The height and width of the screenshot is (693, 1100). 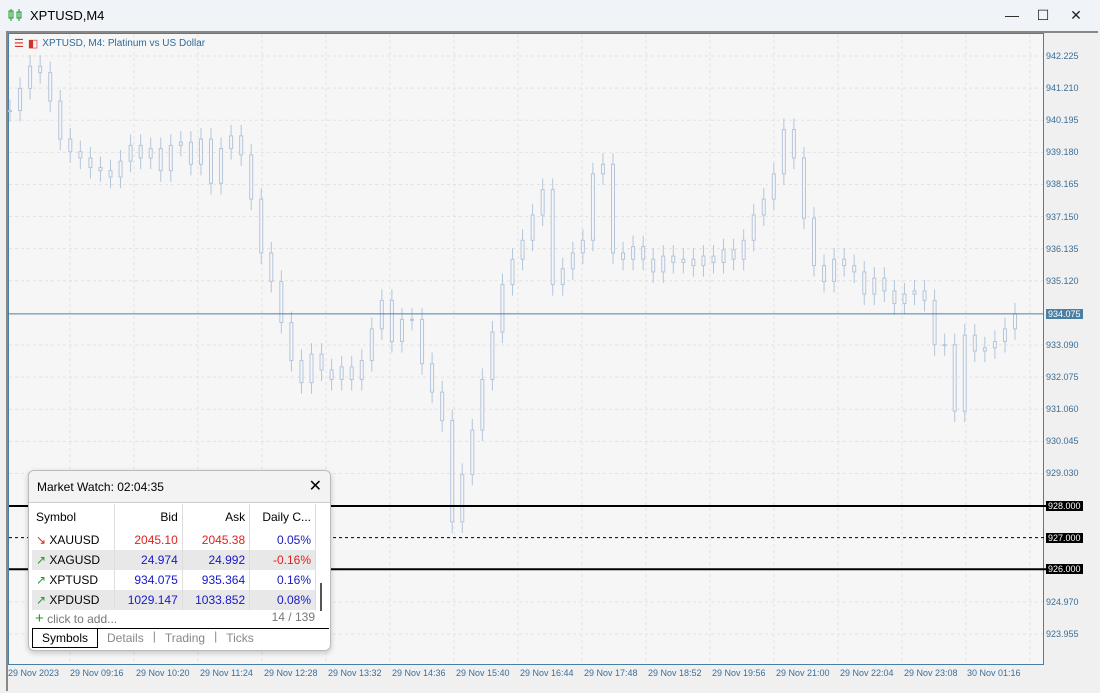 I want to click on daily-change: -0.16%, so click(x=282, y=560).